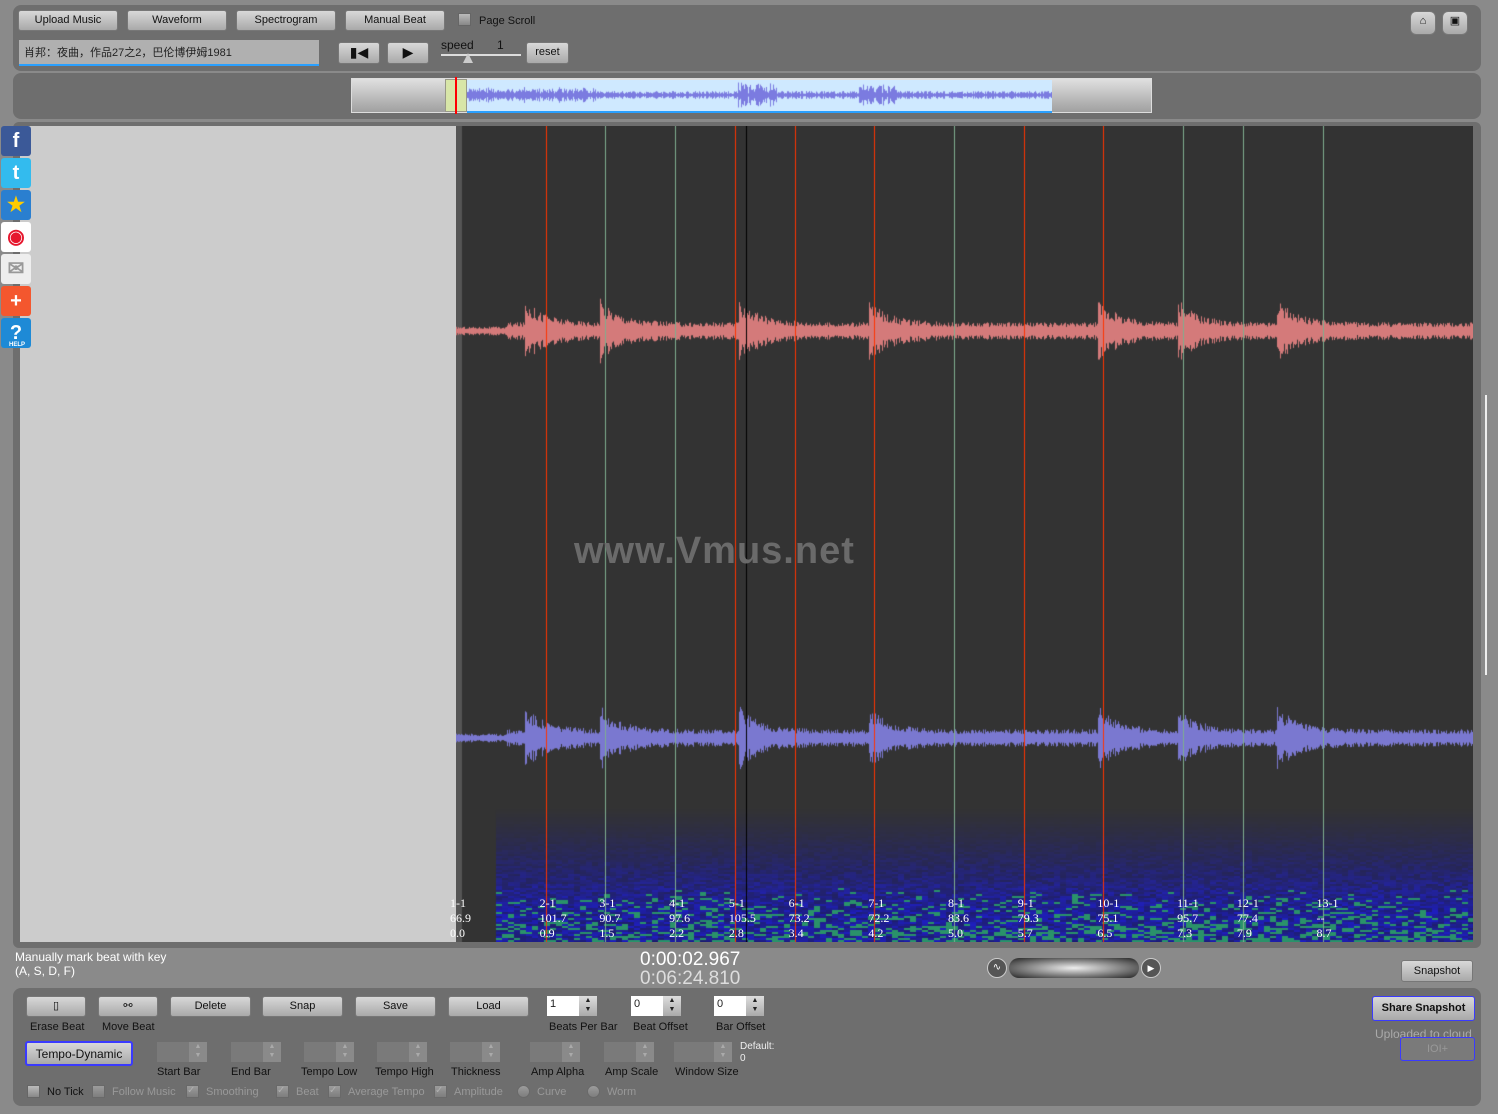 This screenshot has height=1114, width=1498. What do you see at coordinates (440, 1091) in the screenshot?
I see `amplitude-checkbox: ✓` at bounding box center [440, 1091].